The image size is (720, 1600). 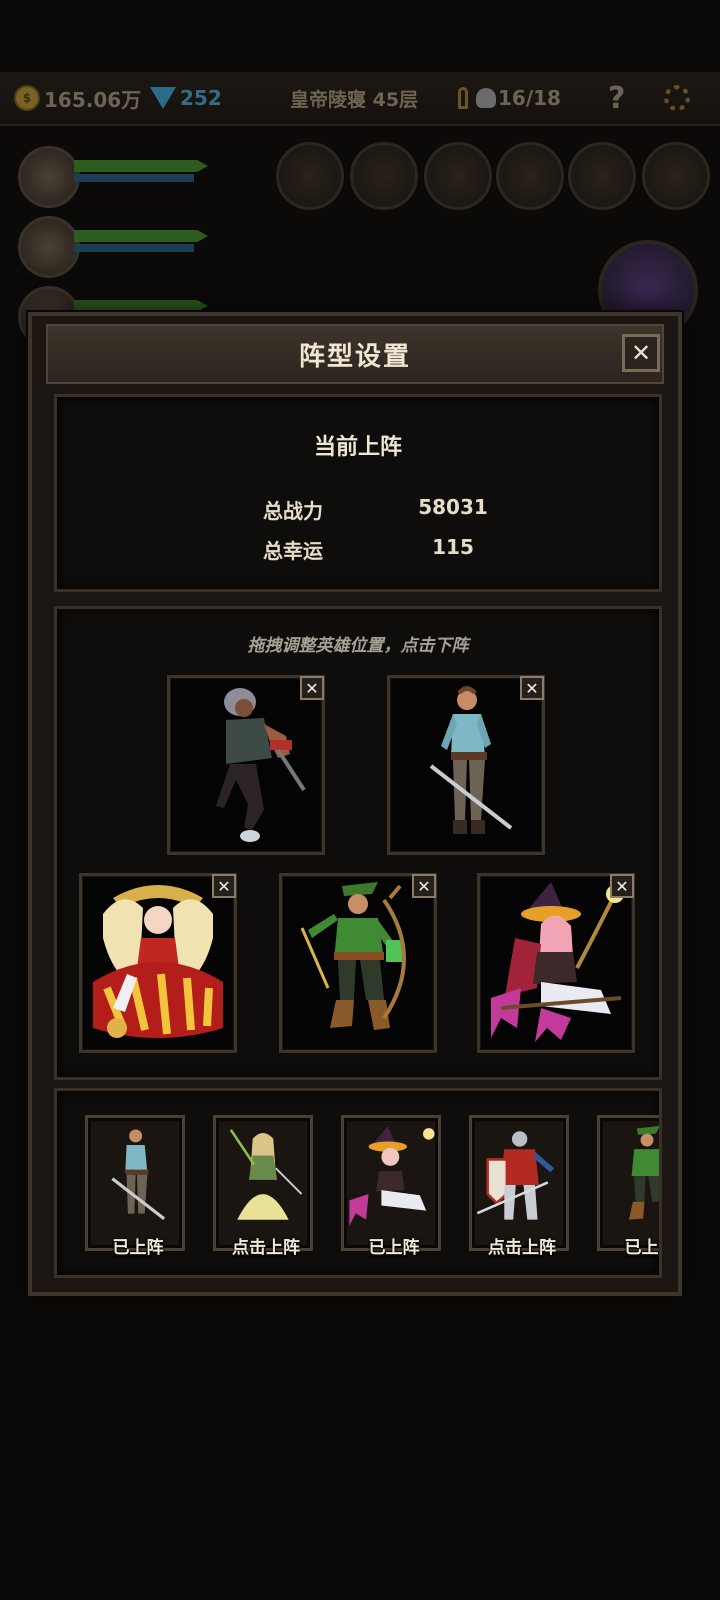 I want to click on equip-slot-mask, so click(x=602, y=176).